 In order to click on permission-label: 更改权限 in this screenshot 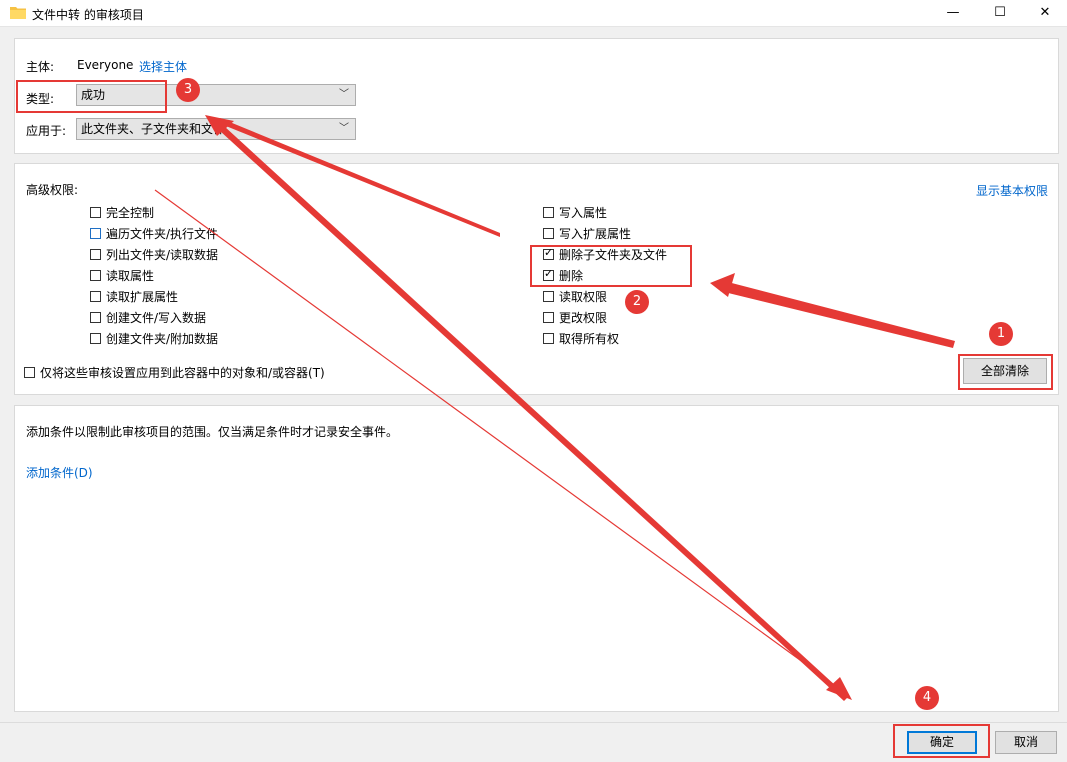, I will do `click(583, 318)`.